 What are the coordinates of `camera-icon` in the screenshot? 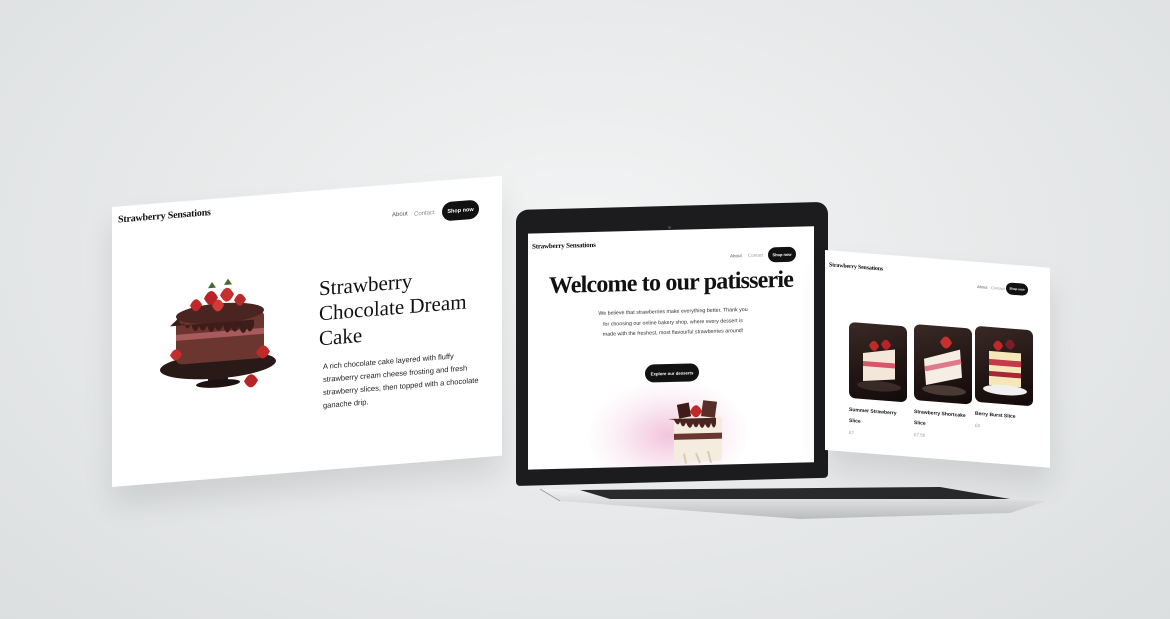 It's located at (669, 227).